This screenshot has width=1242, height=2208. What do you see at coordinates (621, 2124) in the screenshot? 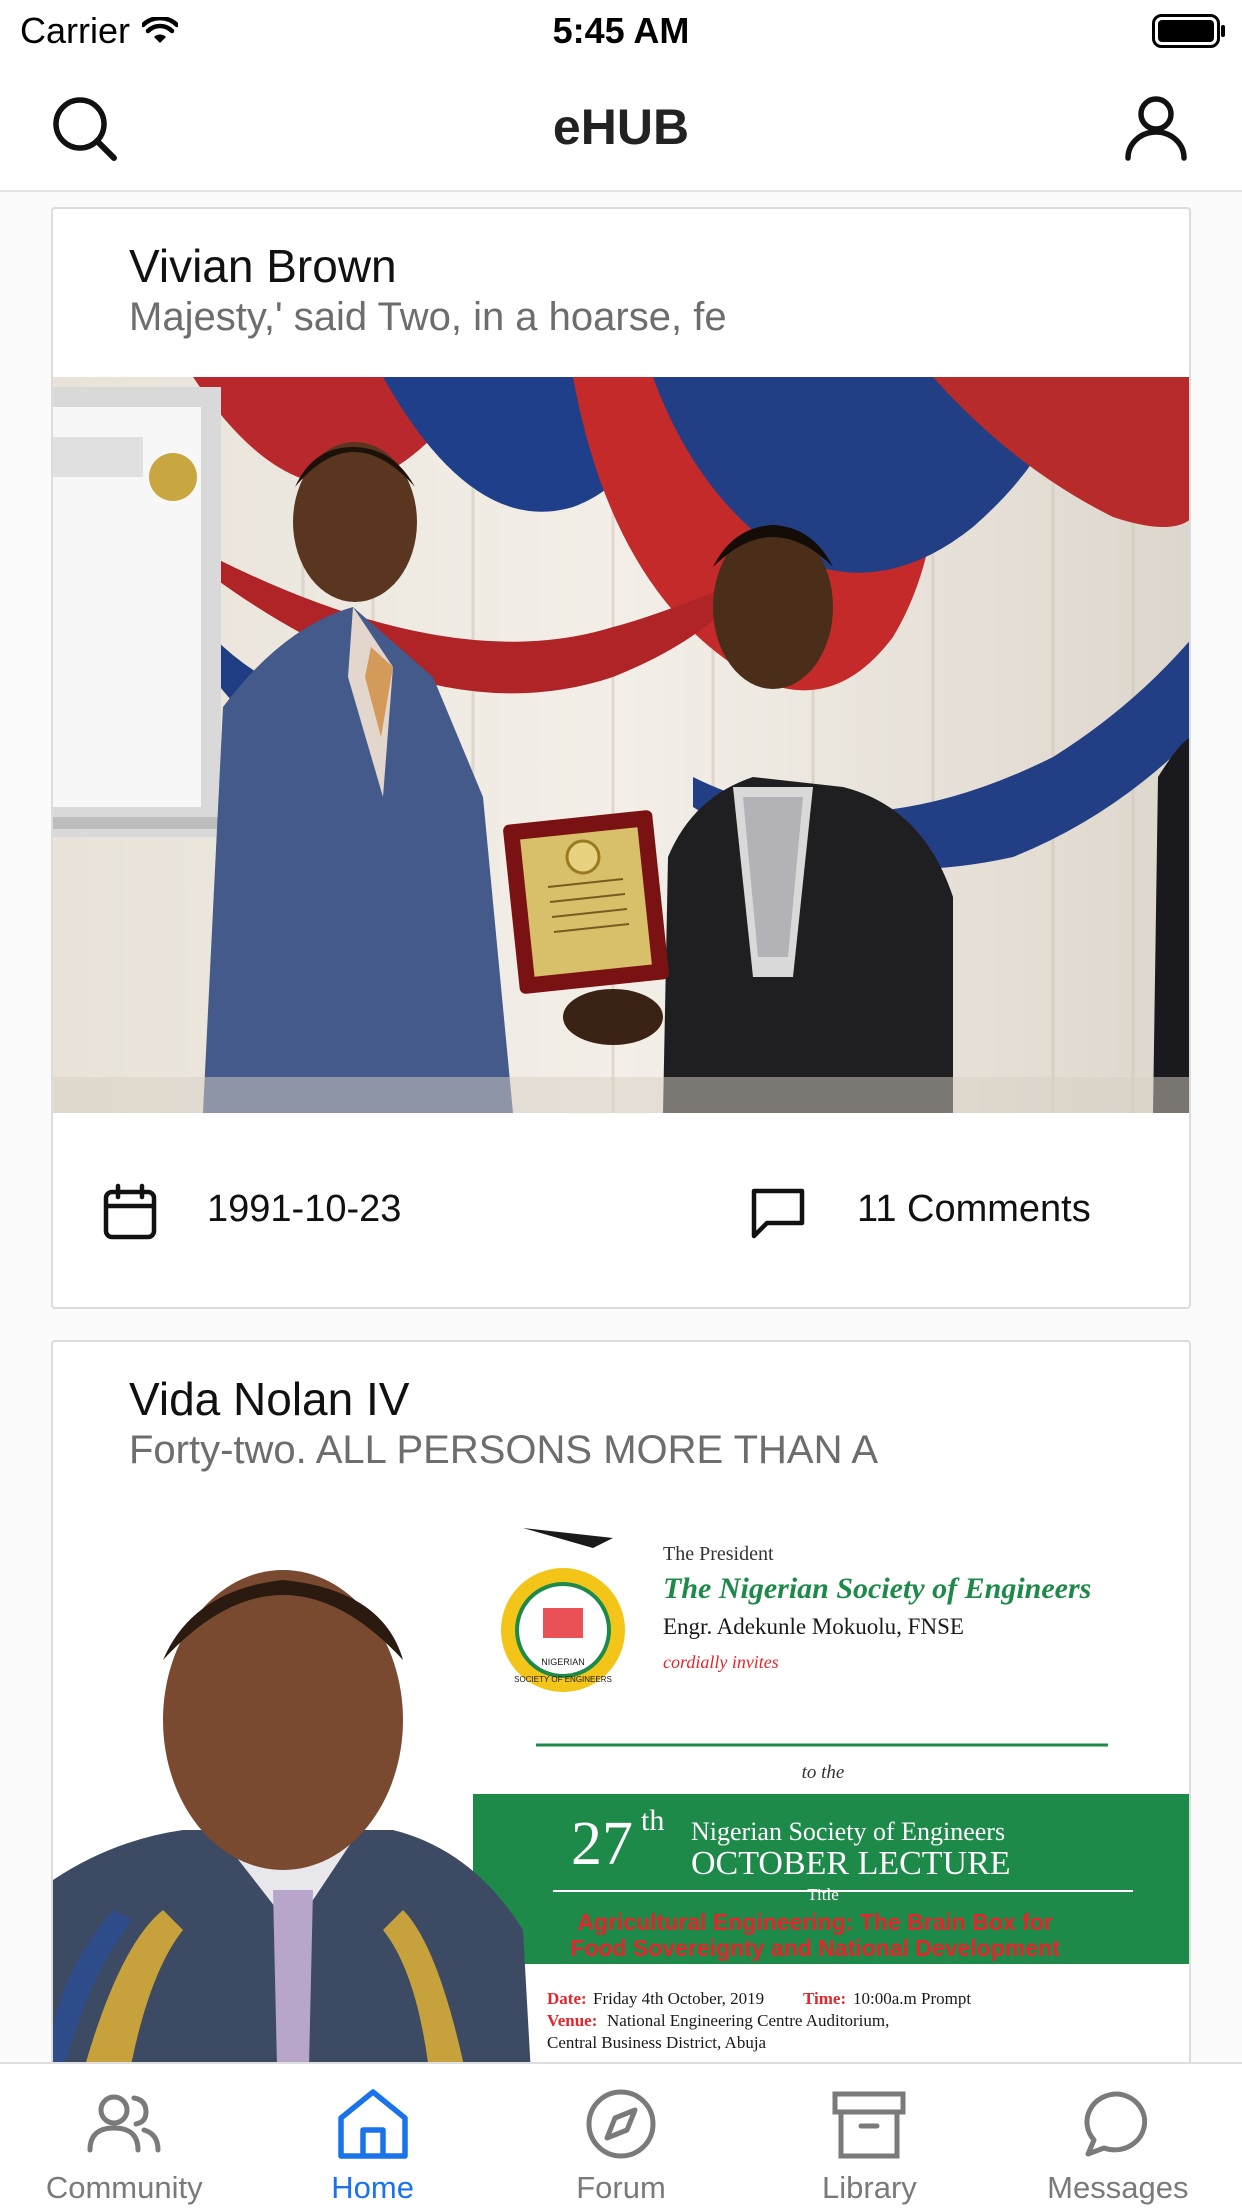
I see `compass-icon` at bounding box center [621, 2124].